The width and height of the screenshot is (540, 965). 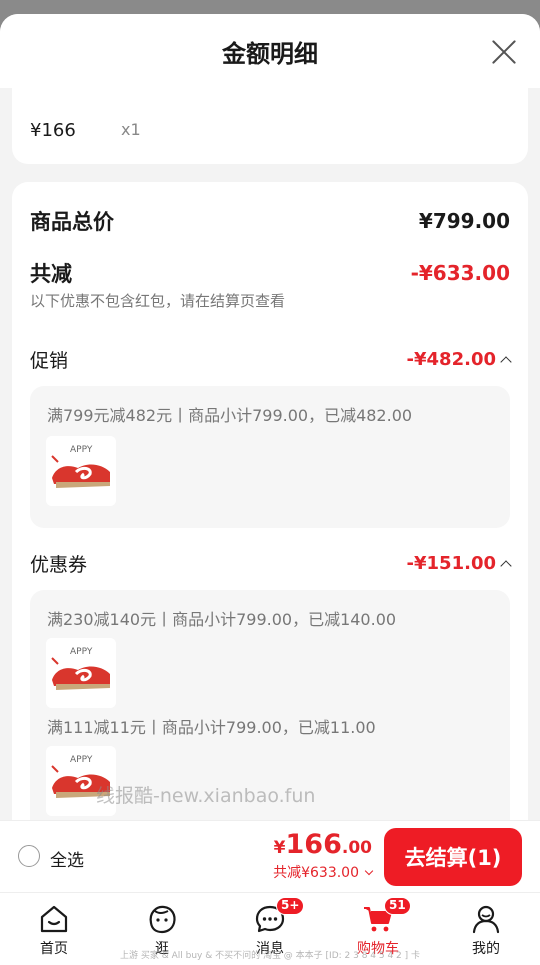 What do you see at coordinates (271, 359) in the screenshot?
I see `promotion-row: 促销 -¥482.00` at bounding box center [271, 359].